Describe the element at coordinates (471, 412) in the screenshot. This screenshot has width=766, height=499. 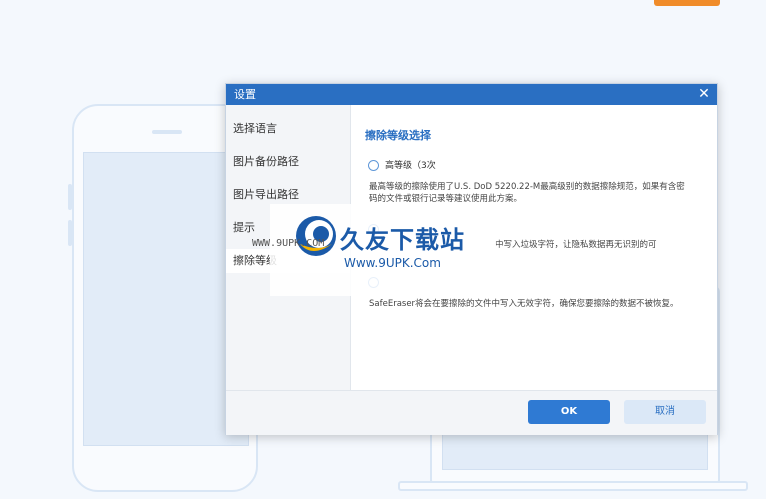
I see `dialog-footer: OK 取消` at that location.